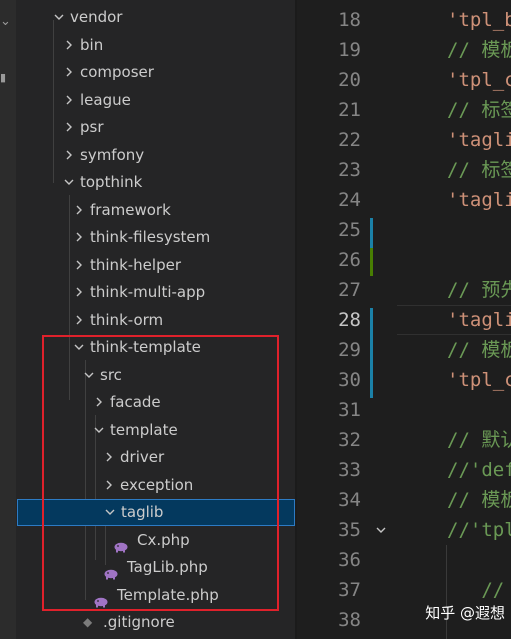 The image size is (511, 639). What do you see at coordinates (155, 375) in the screenshot?
I see `tree-folder-item: src` at bounding box center [155, 375].